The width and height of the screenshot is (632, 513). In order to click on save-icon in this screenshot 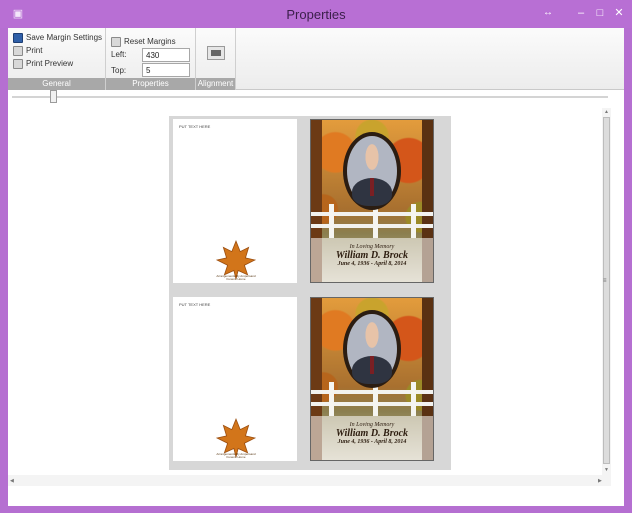, I will do `click(18, 37)`.